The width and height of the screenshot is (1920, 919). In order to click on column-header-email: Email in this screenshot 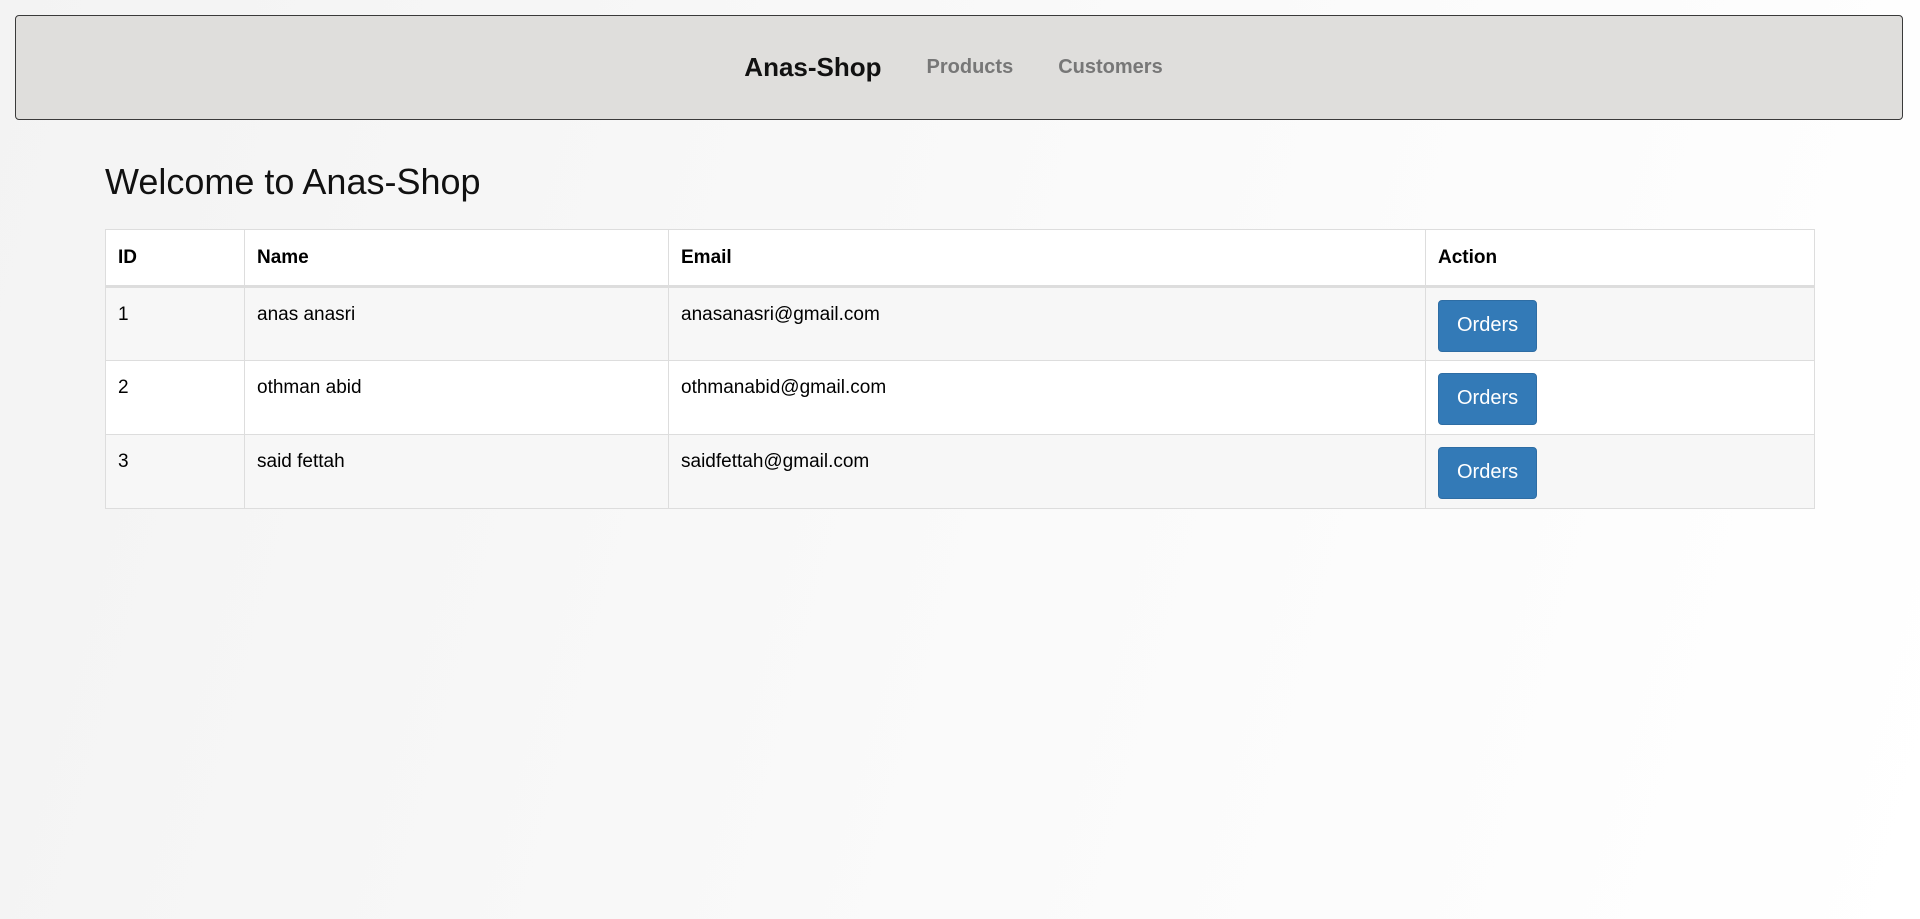, I will do `click(1047, 258)`.